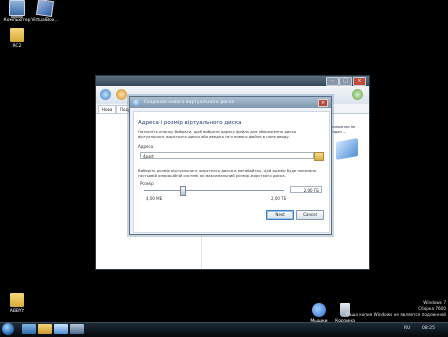 This screenshot has height=337, width=448. I want to click on desktop-icon-app: ABBYY, so click(17, 303).